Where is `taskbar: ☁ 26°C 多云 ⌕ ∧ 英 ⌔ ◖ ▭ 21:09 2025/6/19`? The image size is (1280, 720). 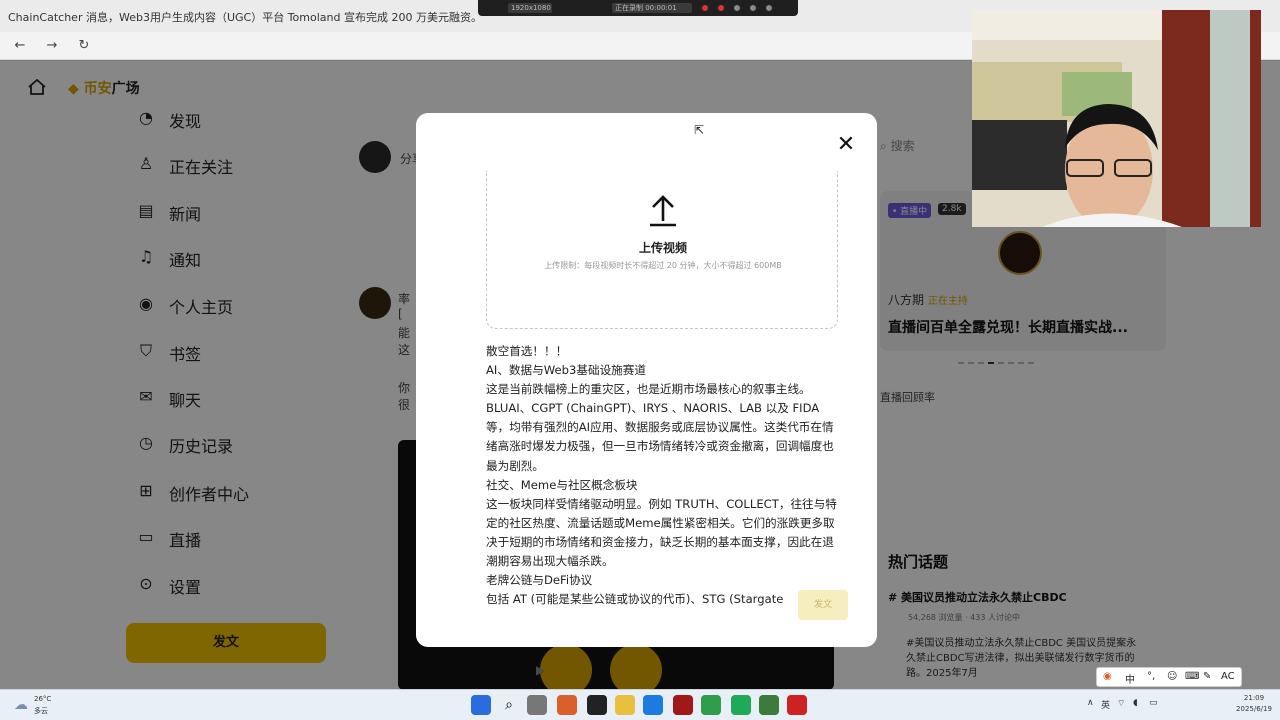
taskbar: ☁ 26°C 多云 ⌕ ∧ 英 ⌔ ◖ ▭ 21:09 2025/6/19 is located at coordinates (640, 704).